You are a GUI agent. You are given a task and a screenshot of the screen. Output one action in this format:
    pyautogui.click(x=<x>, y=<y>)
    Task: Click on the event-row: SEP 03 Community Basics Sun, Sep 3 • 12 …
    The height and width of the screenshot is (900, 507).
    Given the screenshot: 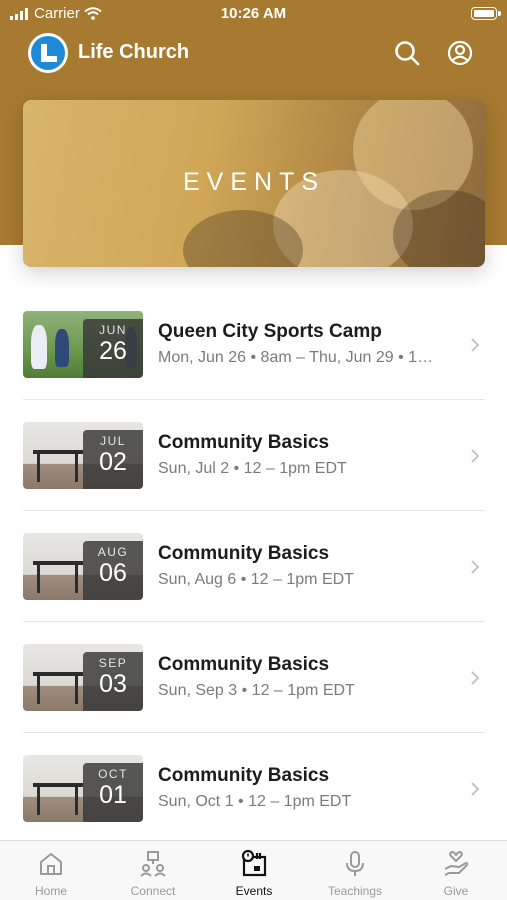 What is the action you would take?
    pyautogui.click(x=253, y=699)
    